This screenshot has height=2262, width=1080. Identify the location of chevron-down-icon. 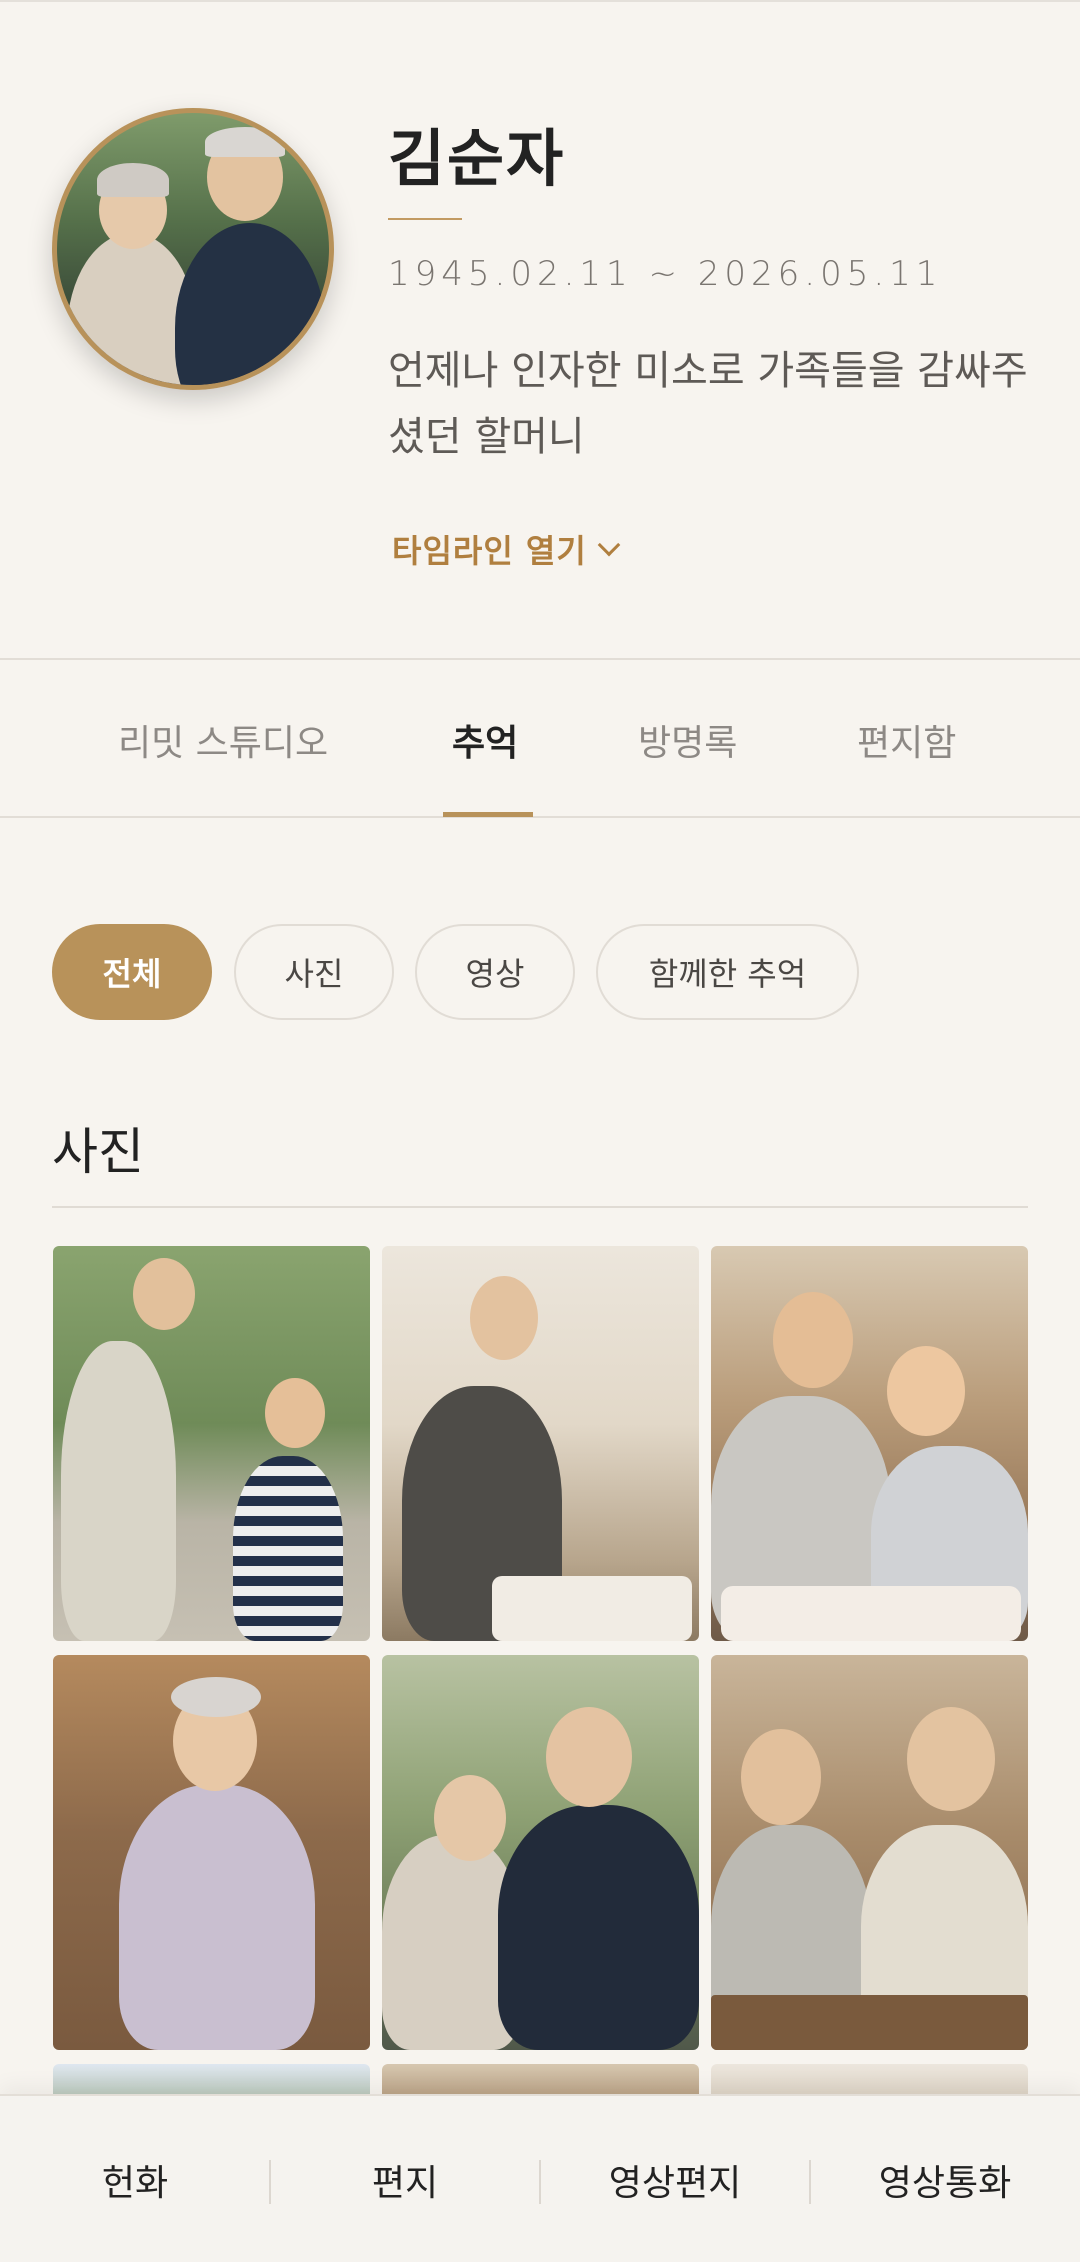
(609, 545).